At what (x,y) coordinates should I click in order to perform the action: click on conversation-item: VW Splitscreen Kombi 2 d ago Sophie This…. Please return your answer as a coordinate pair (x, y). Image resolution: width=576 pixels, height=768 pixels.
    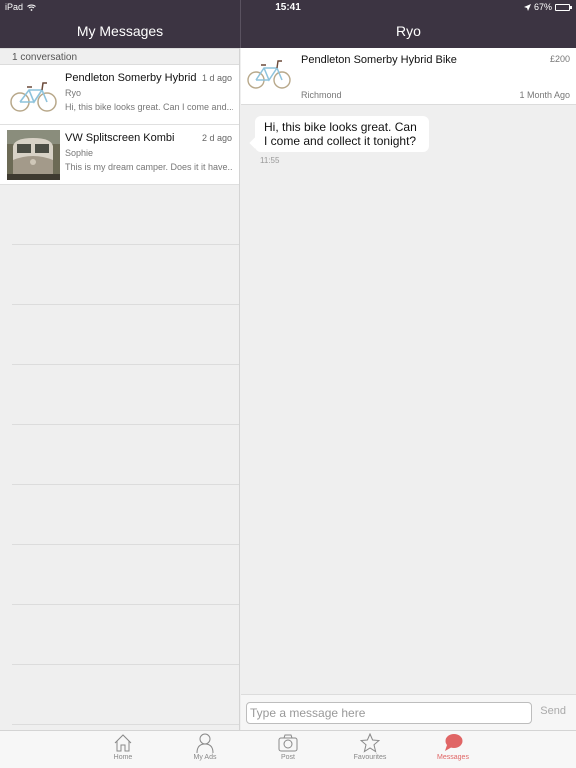
    Looking at the image, I should click on (119, 155).